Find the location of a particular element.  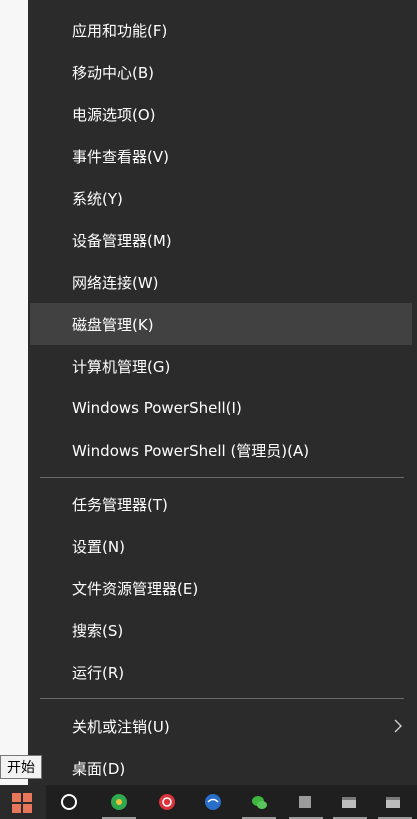

menu-item-label: 计算机管理(G) is located at coordinates (121, 366).